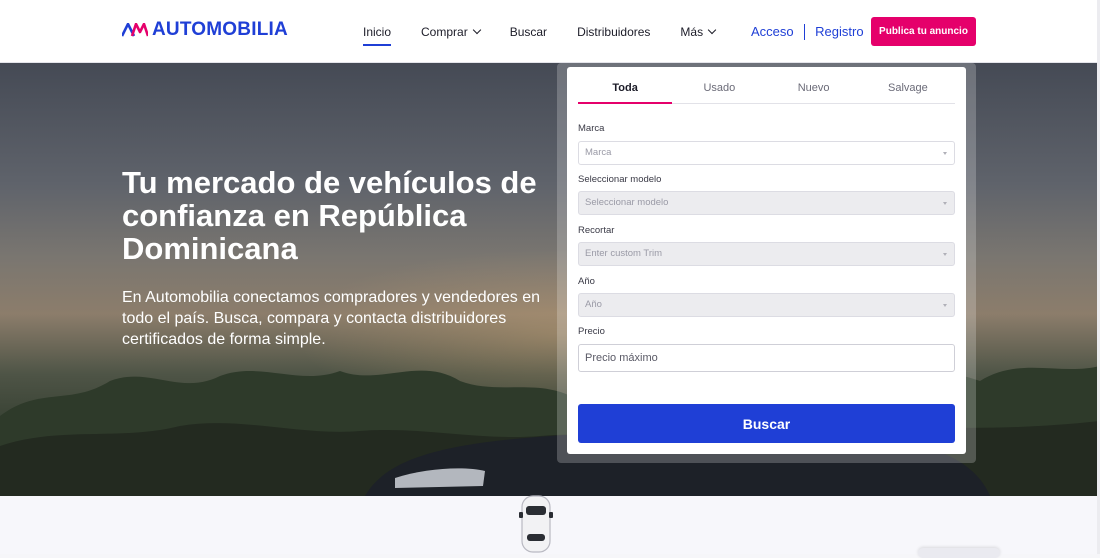 This screenshot has height=558, width=1100. What do you see at coordinates (135, 30) in the screenshot?
I see `am-logo-icon` at bounding box center [135, 30].